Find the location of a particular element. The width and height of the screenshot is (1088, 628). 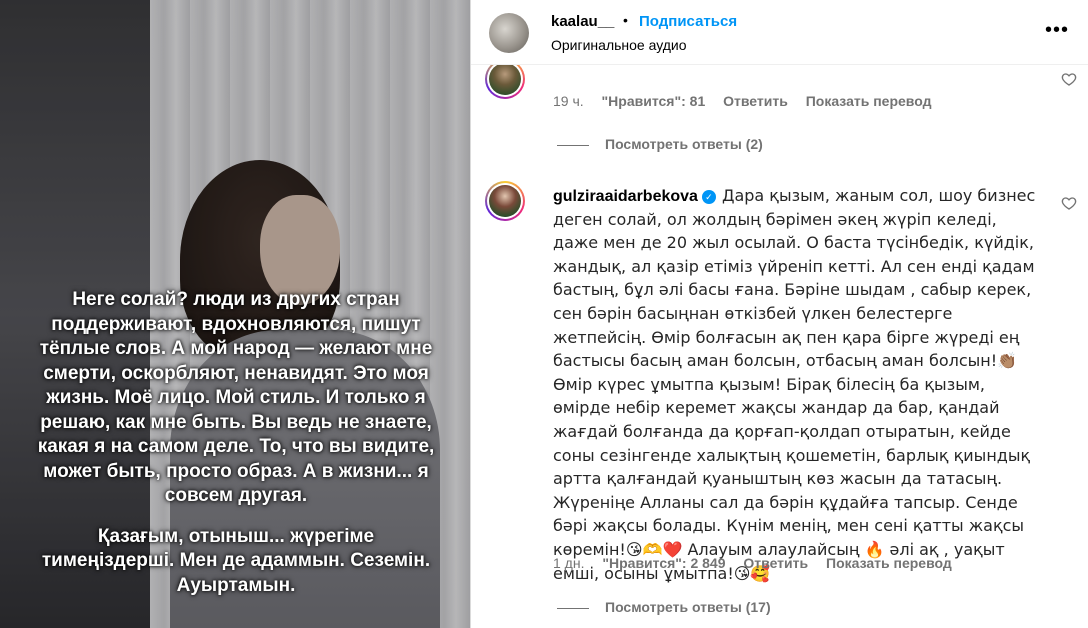

author-avatar is located at coordinates (509, 33).